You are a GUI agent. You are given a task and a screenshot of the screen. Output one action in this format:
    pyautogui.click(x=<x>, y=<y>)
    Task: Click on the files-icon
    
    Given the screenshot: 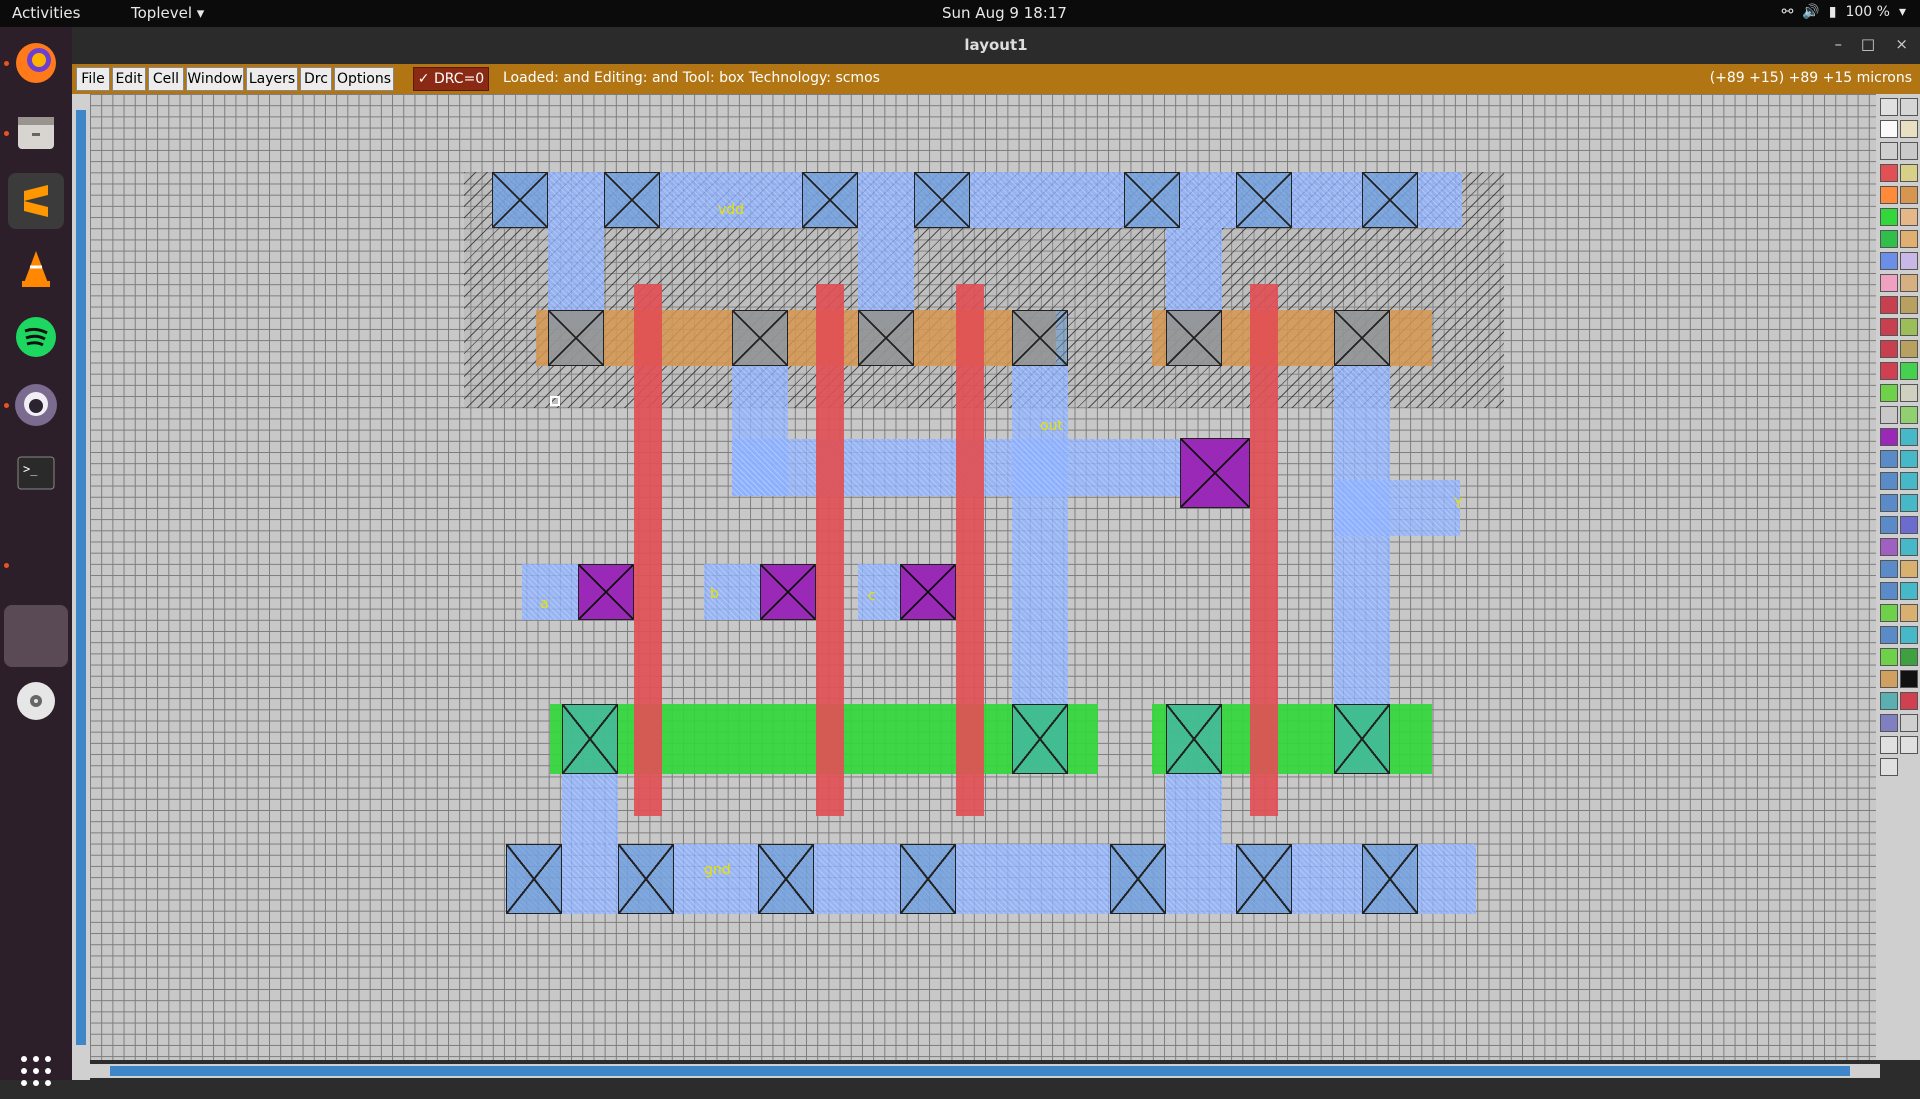 What is the action you would take?
    pyautogui.click(x=36, y=133)
    